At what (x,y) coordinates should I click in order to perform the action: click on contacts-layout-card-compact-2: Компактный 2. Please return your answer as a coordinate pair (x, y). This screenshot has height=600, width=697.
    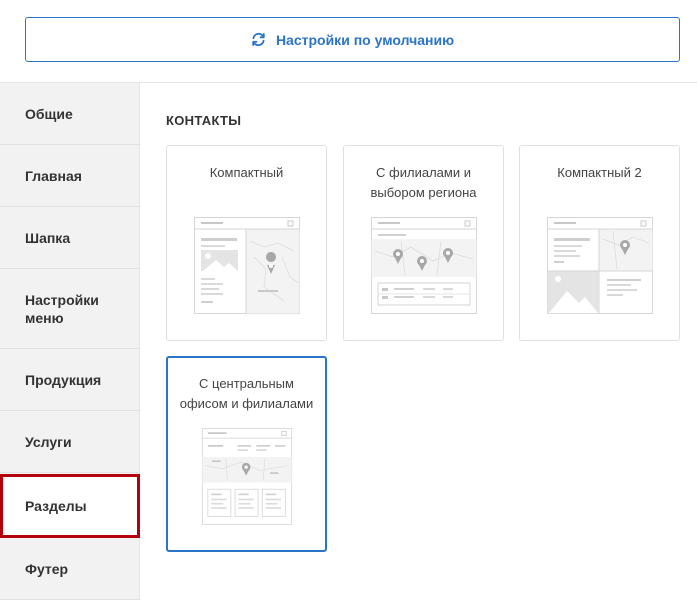
    Looking at the image, I should click on (599, 243).